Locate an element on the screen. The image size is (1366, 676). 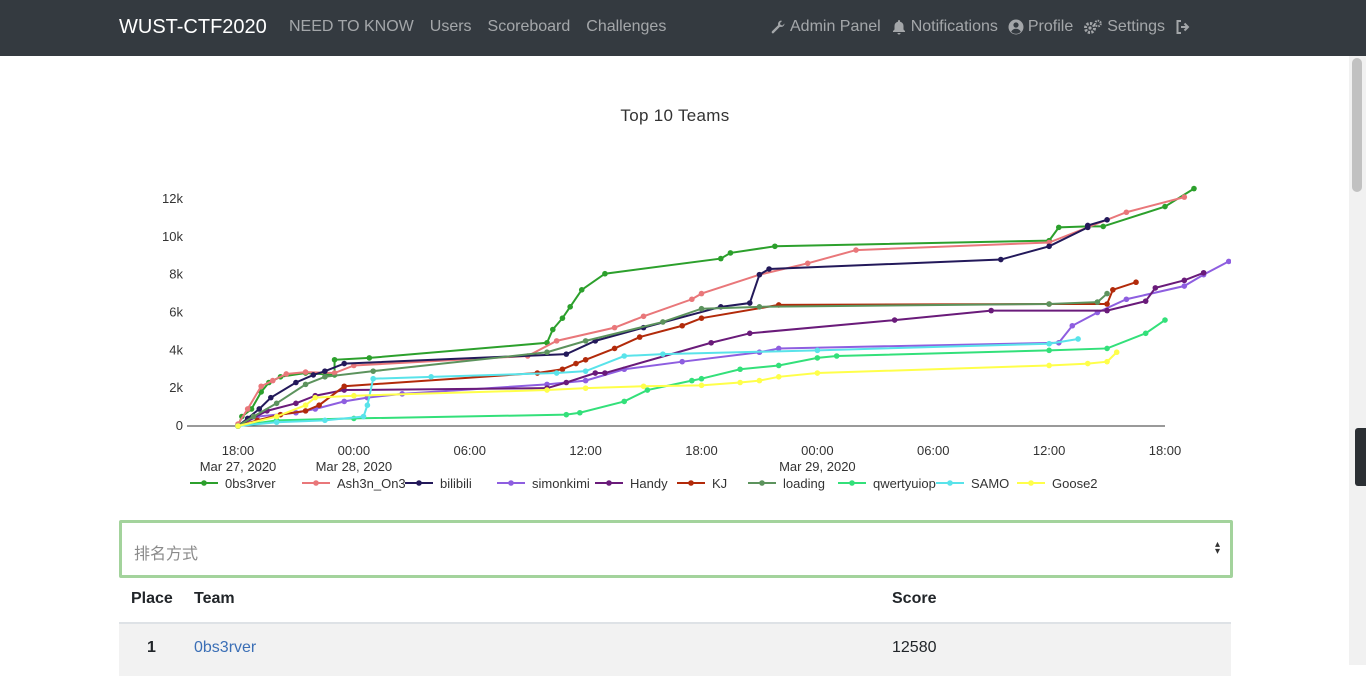
nav-challenges: Challenges is located at coordinates (626, 27).